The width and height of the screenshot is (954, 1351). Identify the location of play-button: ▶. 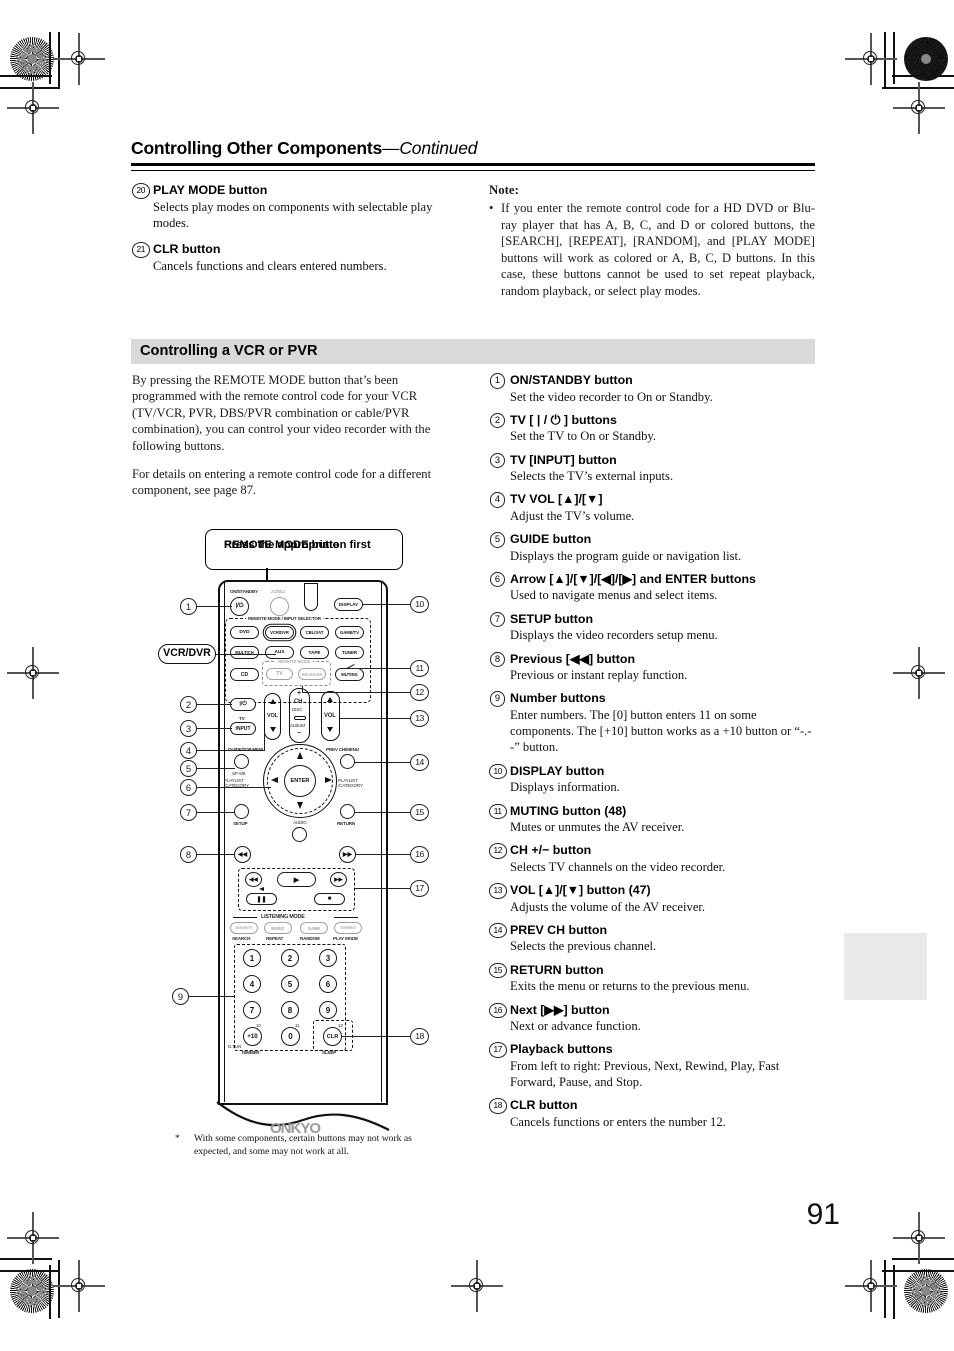
(296, 879).